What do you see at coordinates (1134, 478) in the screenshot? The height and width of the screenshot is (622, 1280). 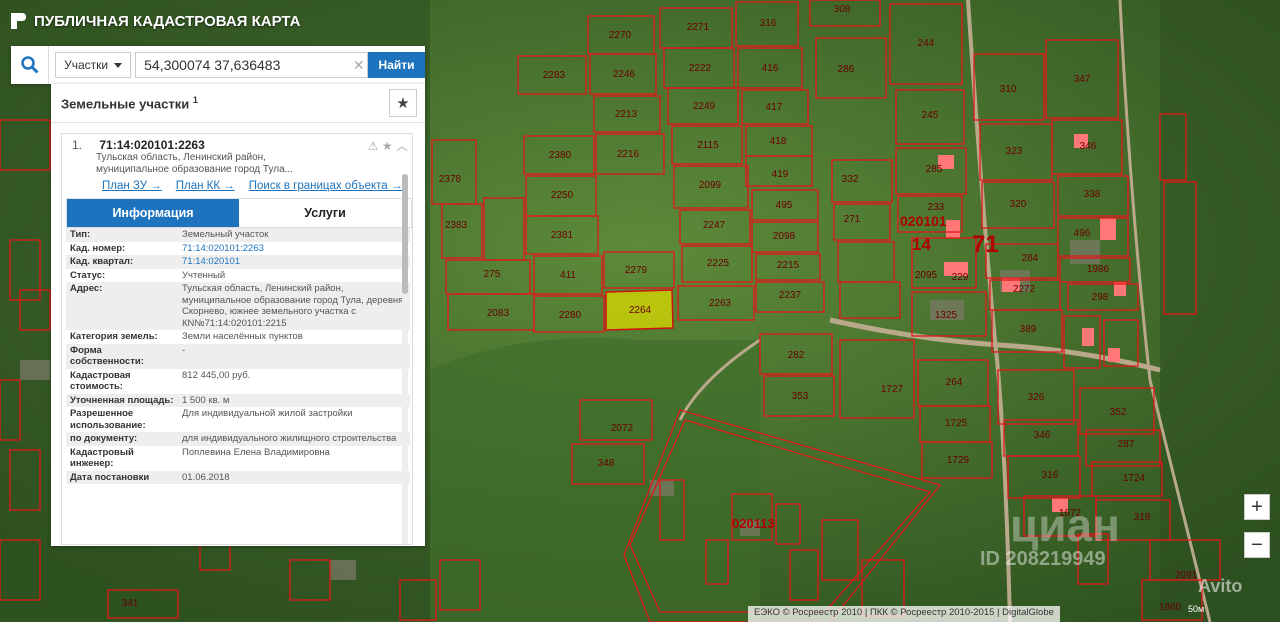 I see `plot-number: 1724` at bounding box center [1134, 478].